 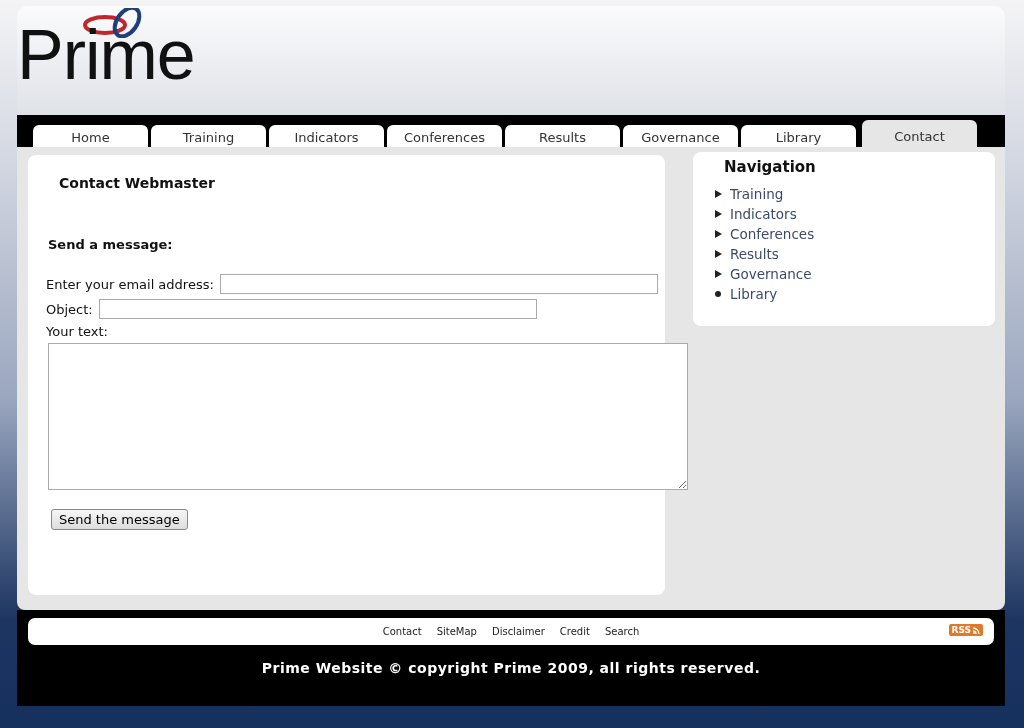 What do you see at coordinates (106, 55) in the screenshot?
I see `logo: Prime` at bounding box center [106, 55].